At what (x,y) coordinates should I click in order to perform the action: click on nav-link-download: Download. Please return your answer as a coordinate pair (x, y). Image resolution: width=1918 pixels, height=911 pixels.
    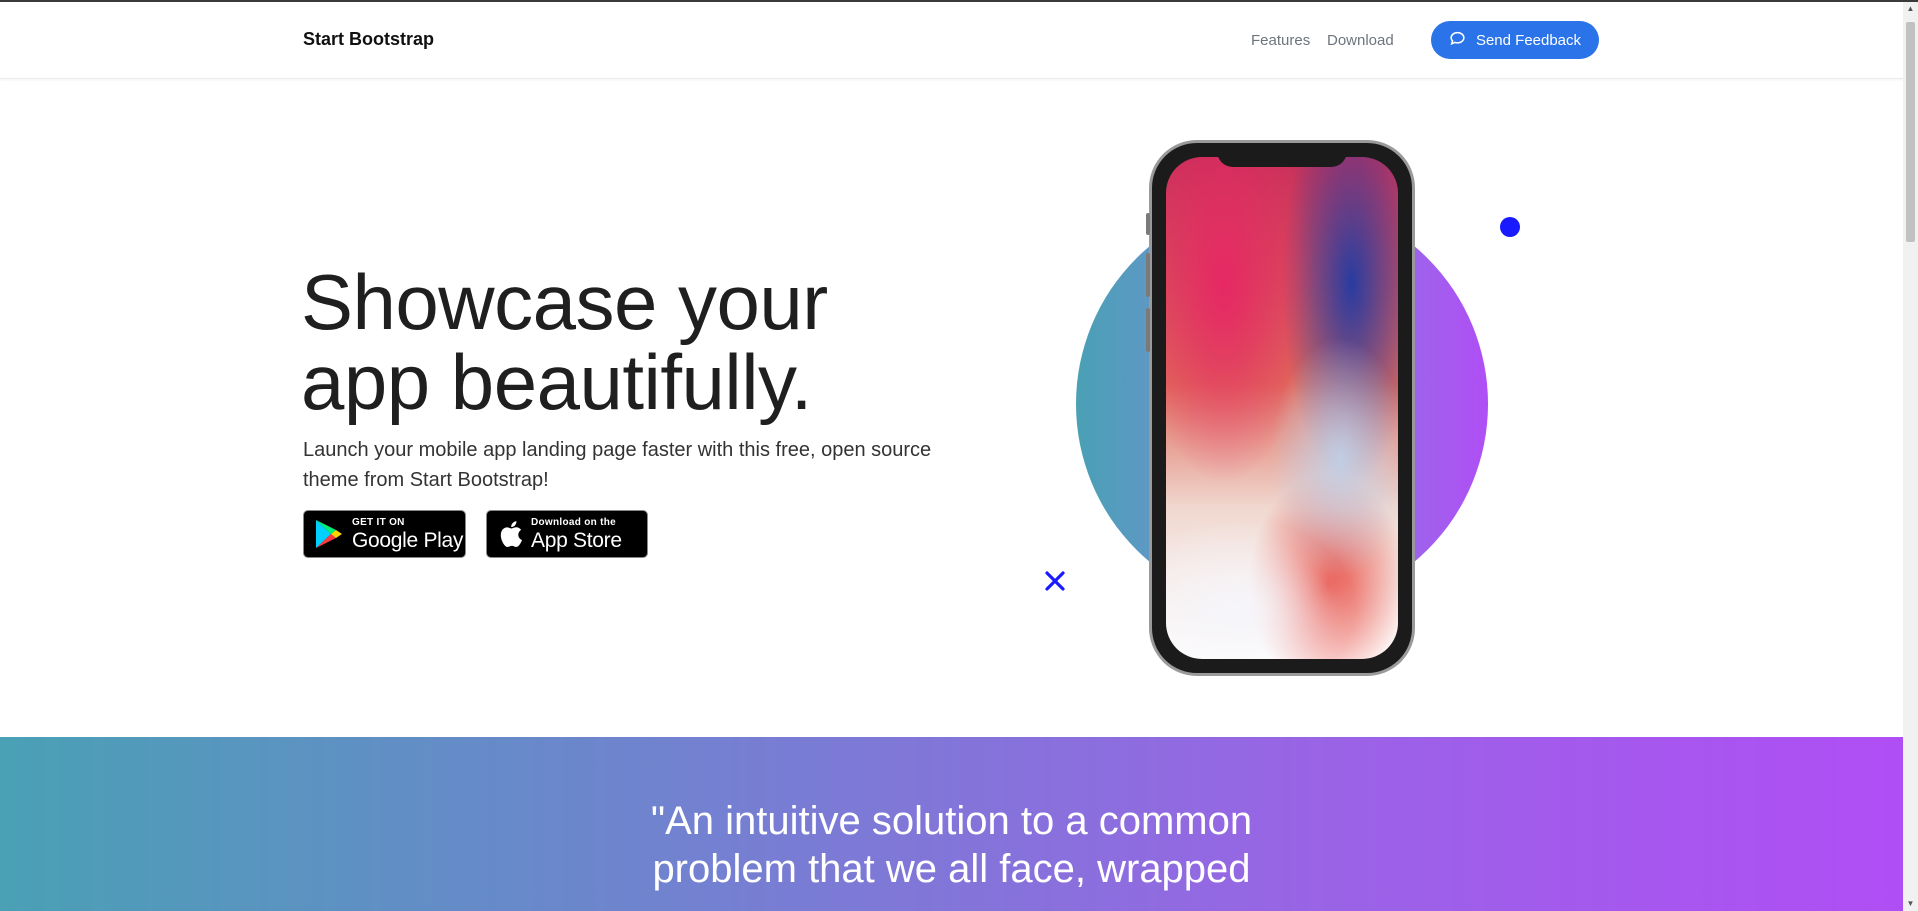
    Looking at the image, I should click on (1360, 40).